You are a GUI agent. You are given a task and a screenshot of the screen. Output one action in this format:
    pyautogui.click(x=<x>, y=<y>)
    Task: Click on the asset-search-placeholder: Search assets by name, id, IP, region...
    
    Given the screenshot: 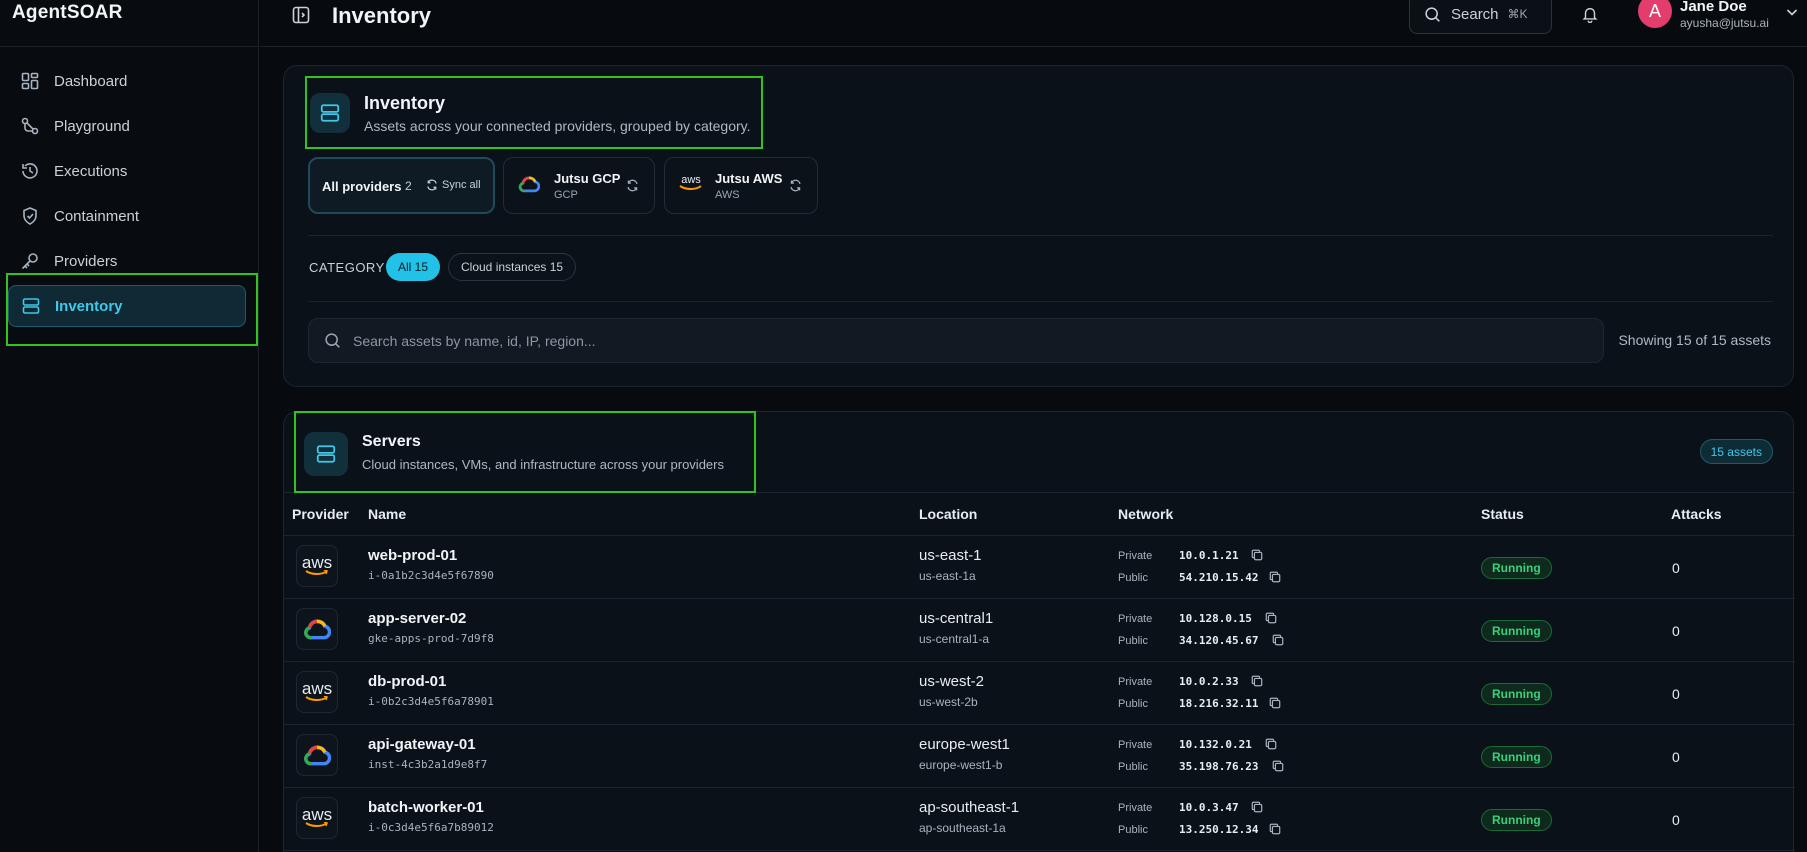 What is the action you would take?
    pyautogui.click(x=474, y=340)
    